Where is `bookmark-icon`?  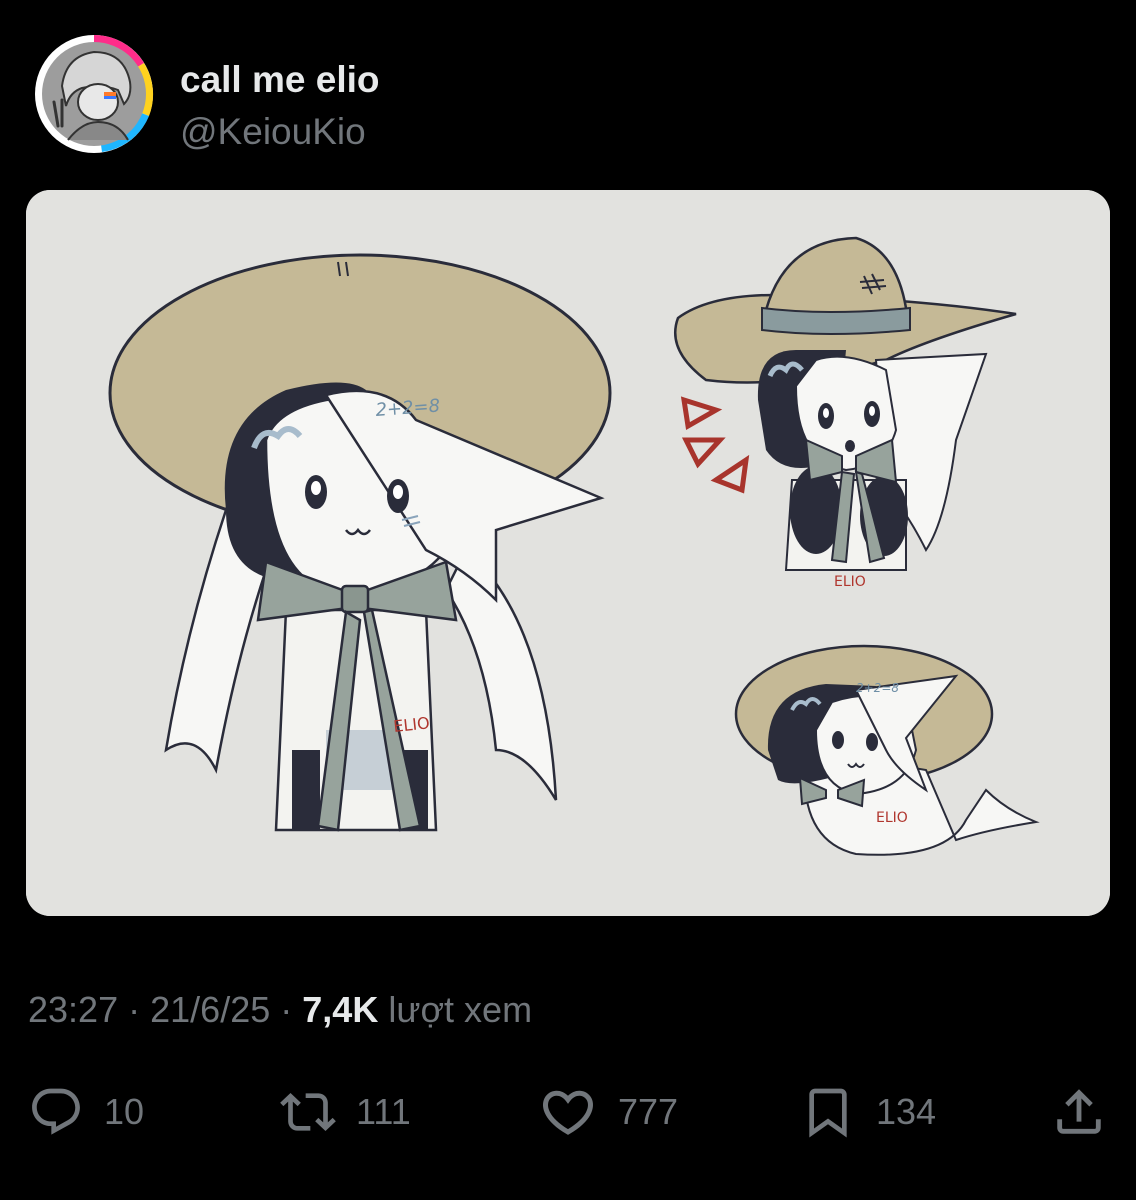 bookmark-icon is located at coordinates (828, 1113).